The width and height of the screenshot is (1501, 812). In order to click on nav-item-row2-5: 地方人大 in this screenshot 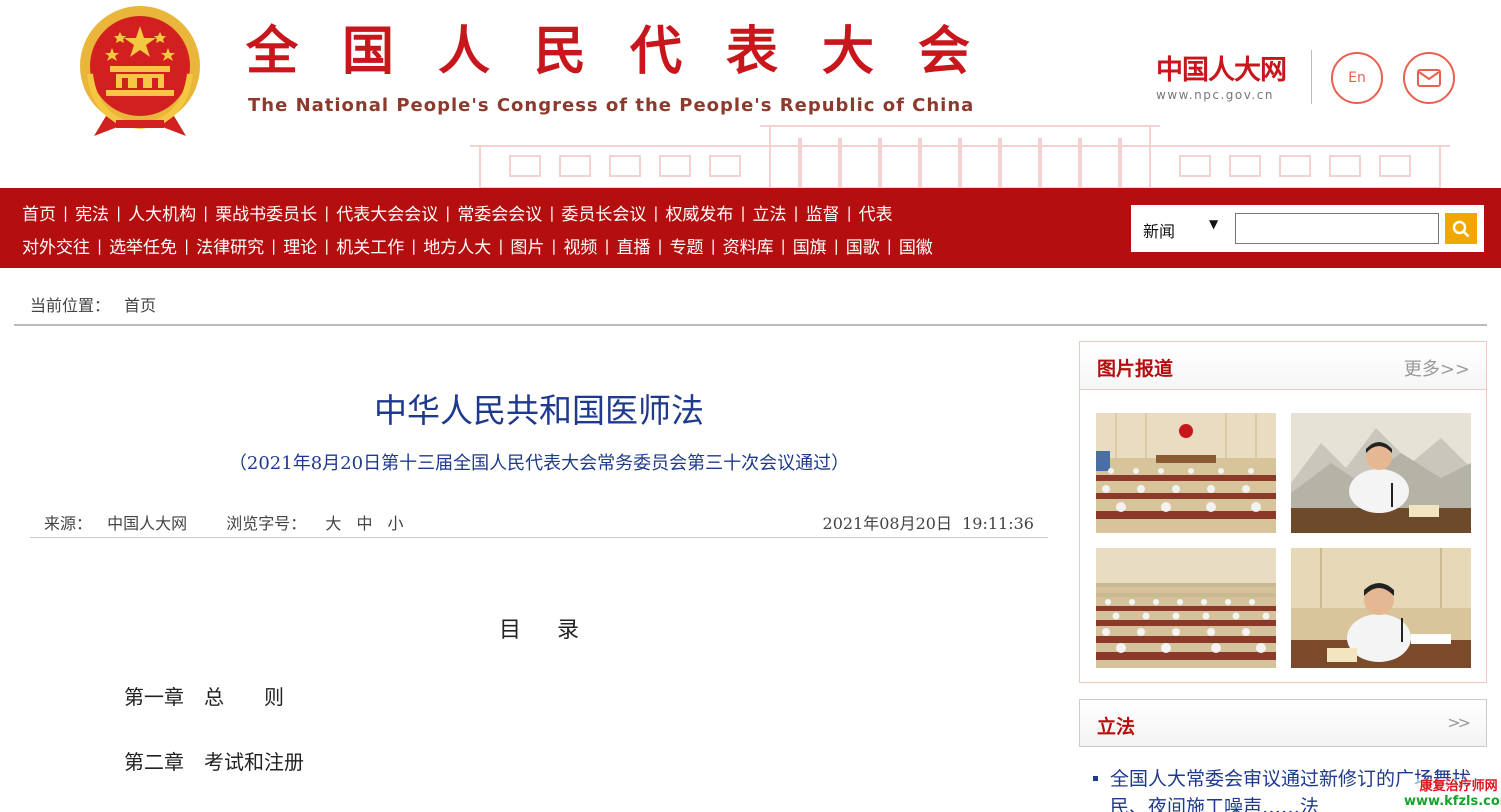, I will do `click(457, 245)`.